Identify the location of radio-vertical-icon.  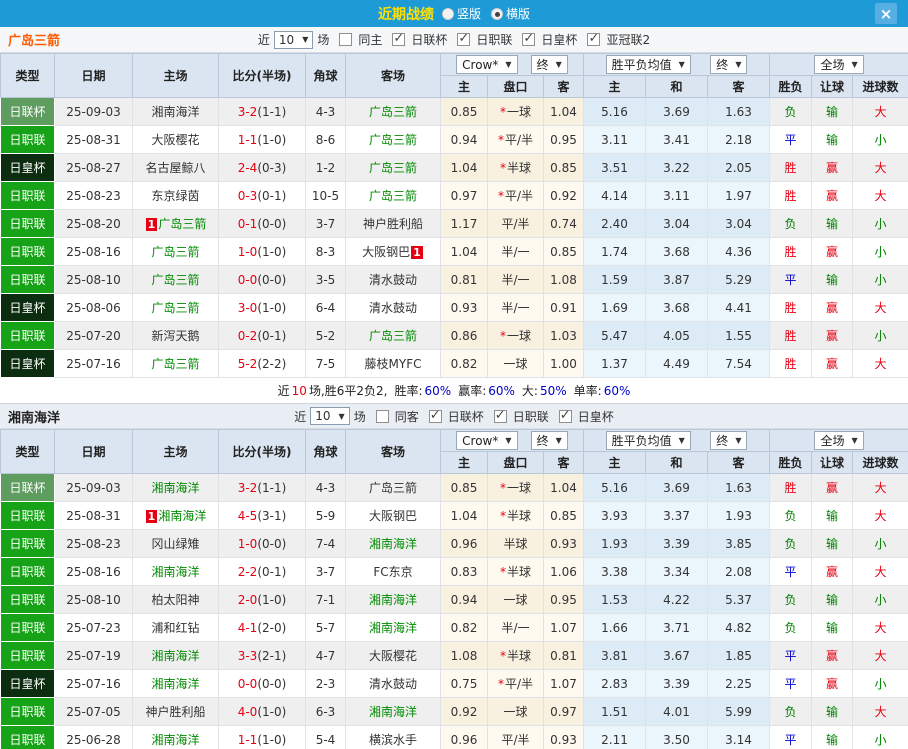
(447, 13).